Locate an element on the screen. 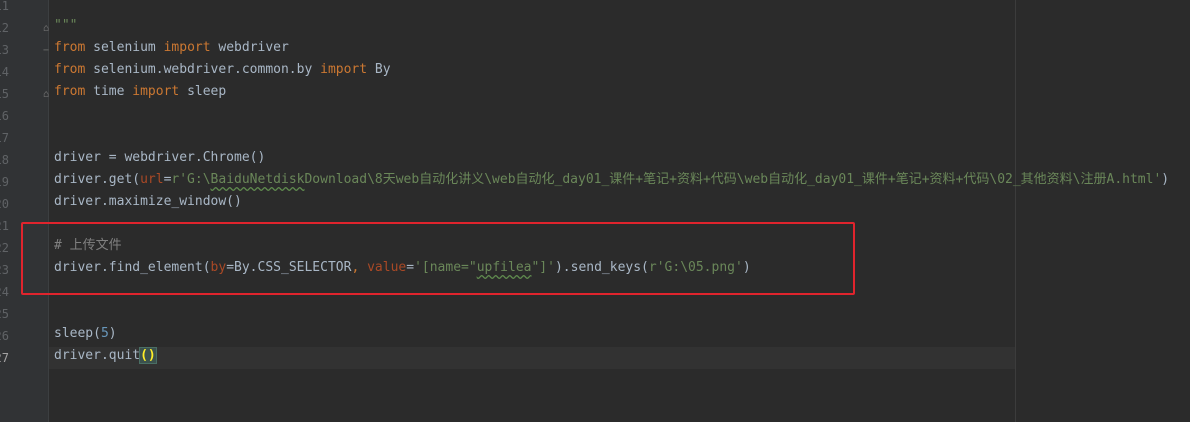 This screenshot has height=422, width=1190. code-text: driver.get( is located at coordinates (97, 179).